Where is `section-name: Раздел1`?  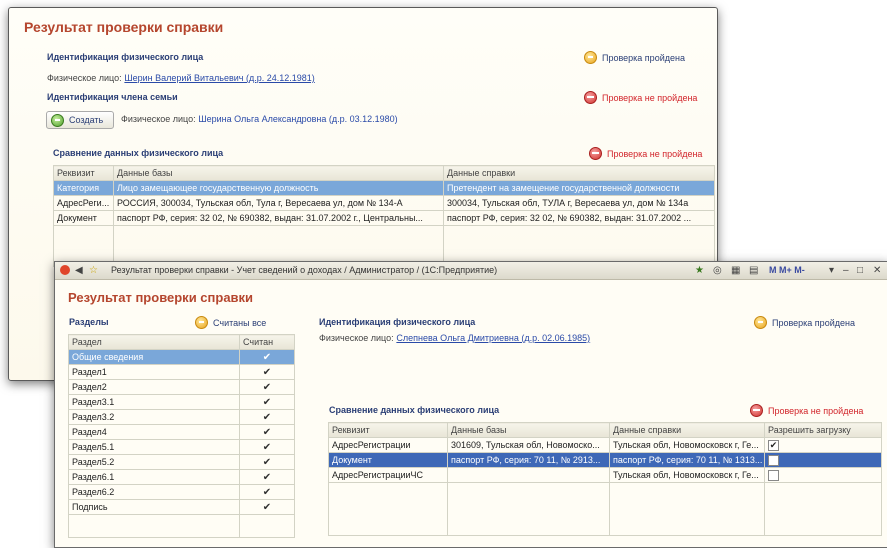
section-name: Раздел1 is located at coordinates (154, 372).